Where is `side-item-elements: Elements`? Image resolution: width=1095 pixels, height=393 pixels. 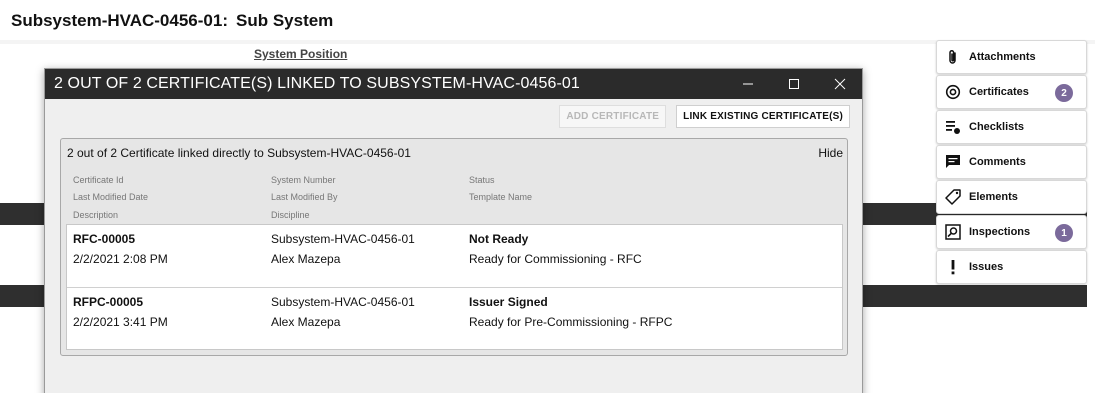 side-item-elements: Elements is located at coordinates (1011, 197).